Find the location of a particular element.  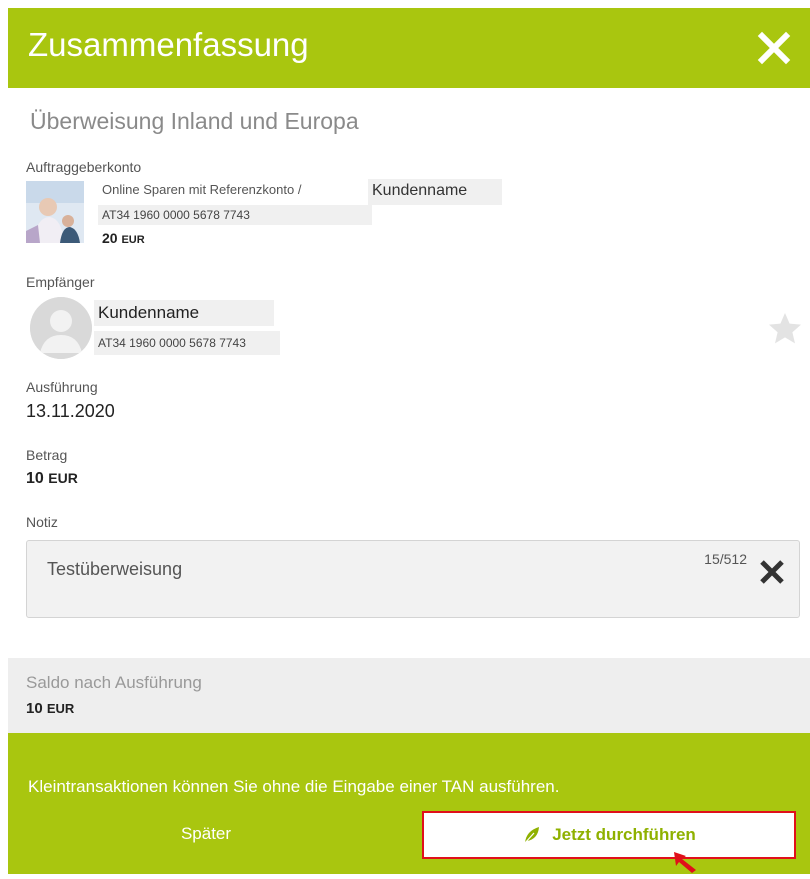

saldo-panel: Saldo nach Ausführung 10 EUR is located at coordinates (409, 695).